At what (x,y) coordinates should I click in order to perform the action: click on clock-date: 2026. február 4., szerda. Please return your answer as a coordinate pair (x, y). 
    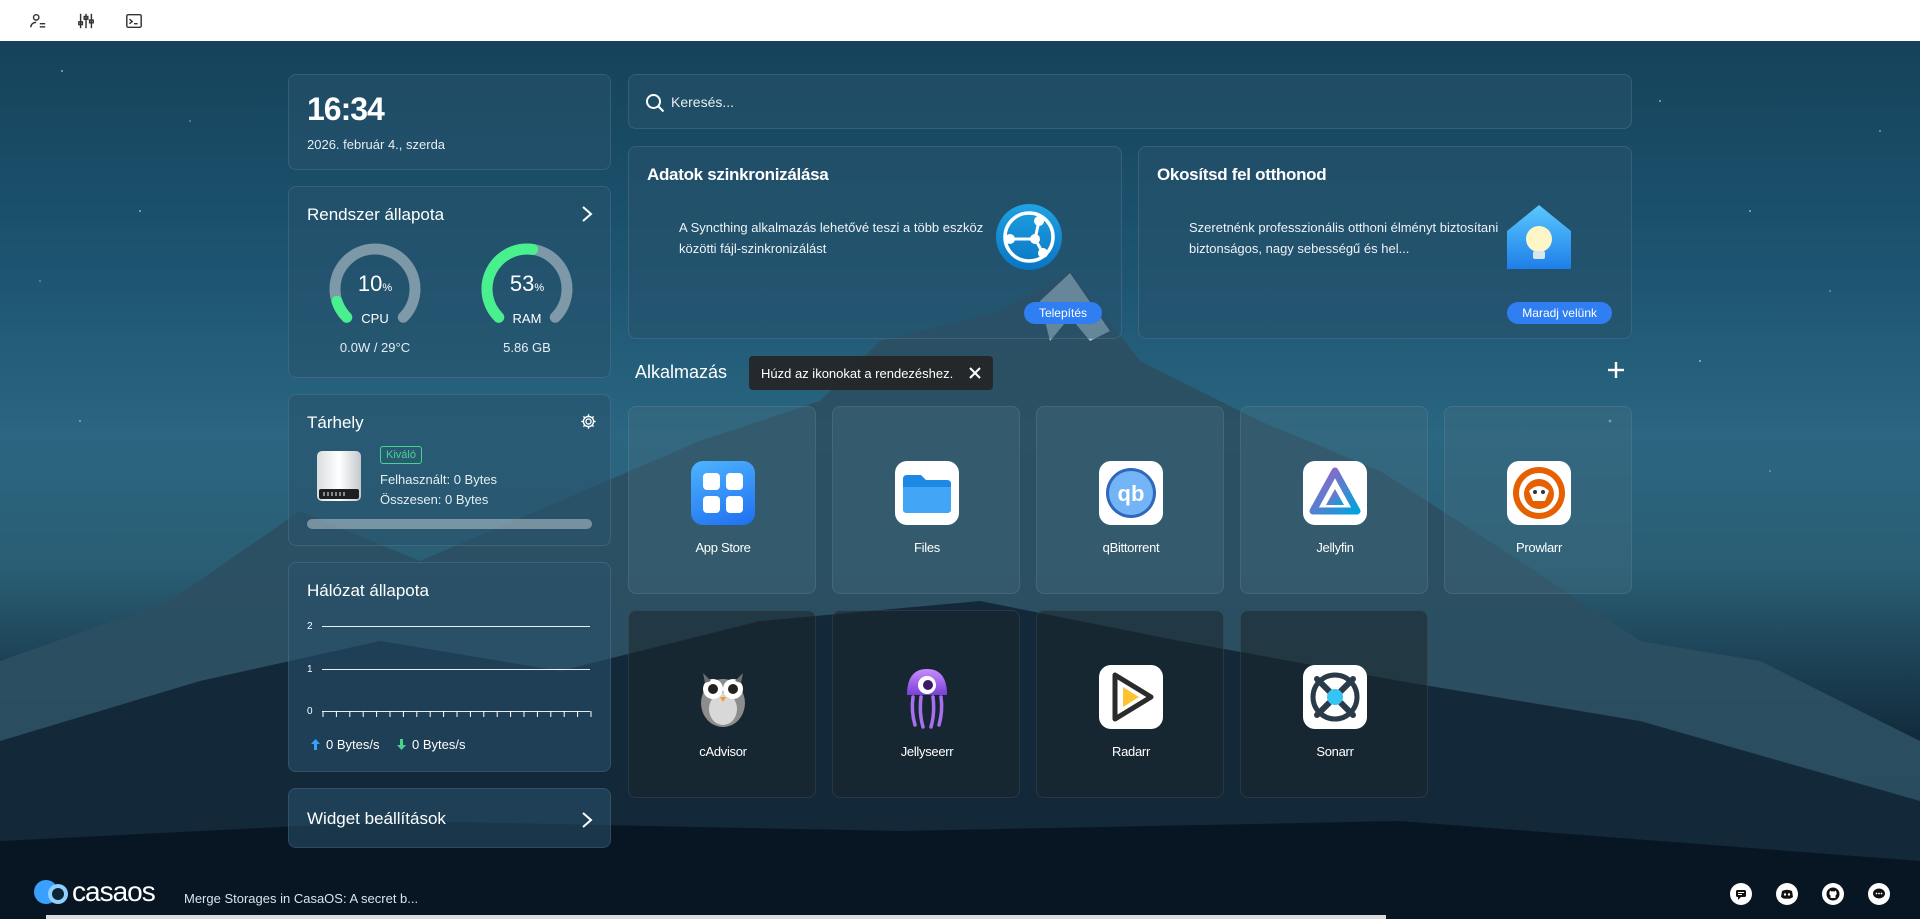
    Looking at the image, I should click on (376, 144).